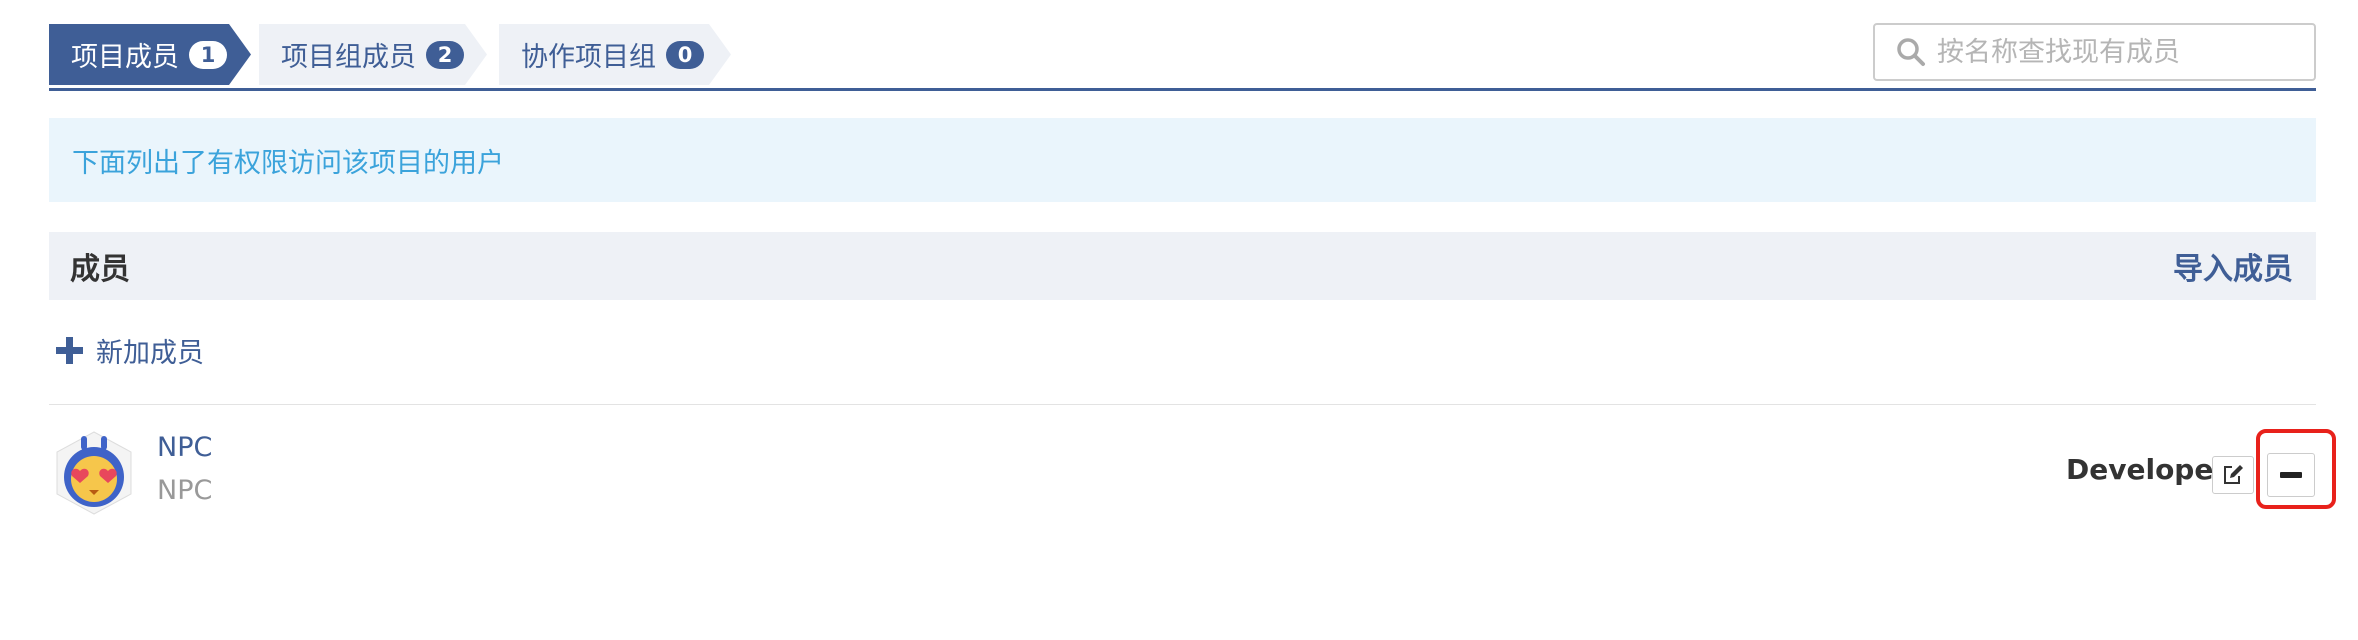  Describe the element at coordinates (588, 57) in the screenshot. I see `tab-label: 协作项目组` at that location.